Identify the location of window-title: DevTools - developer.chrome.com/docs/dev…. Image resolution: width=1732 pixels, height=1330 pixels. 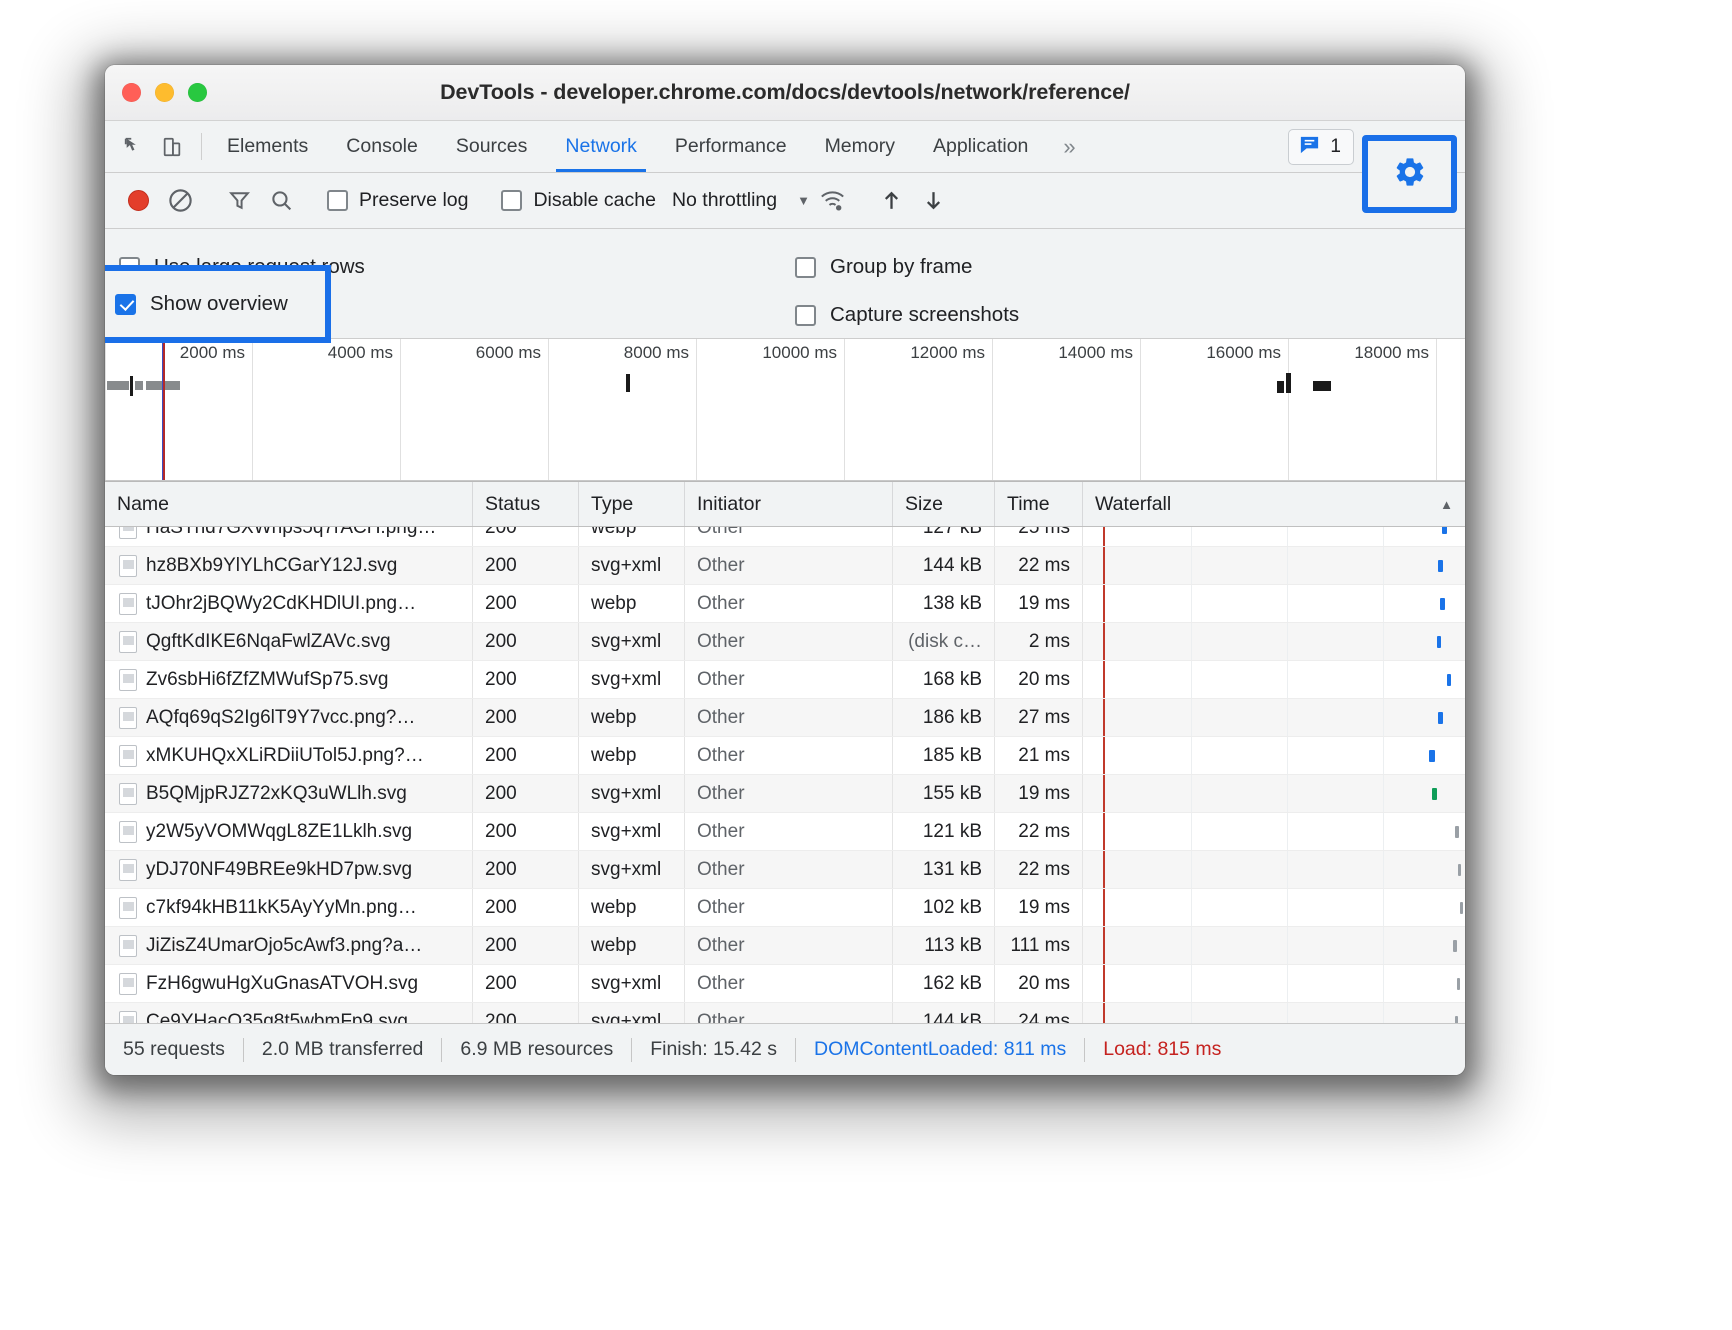
(785, 92).